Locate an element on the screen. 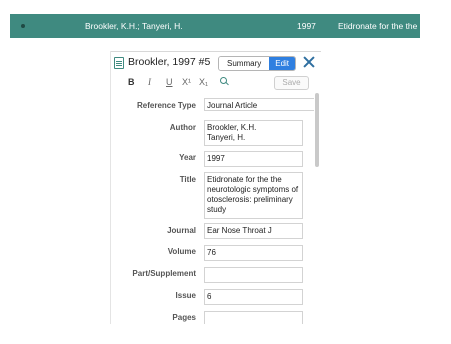  volume-field: 76 is located at coordinates (253, 253).